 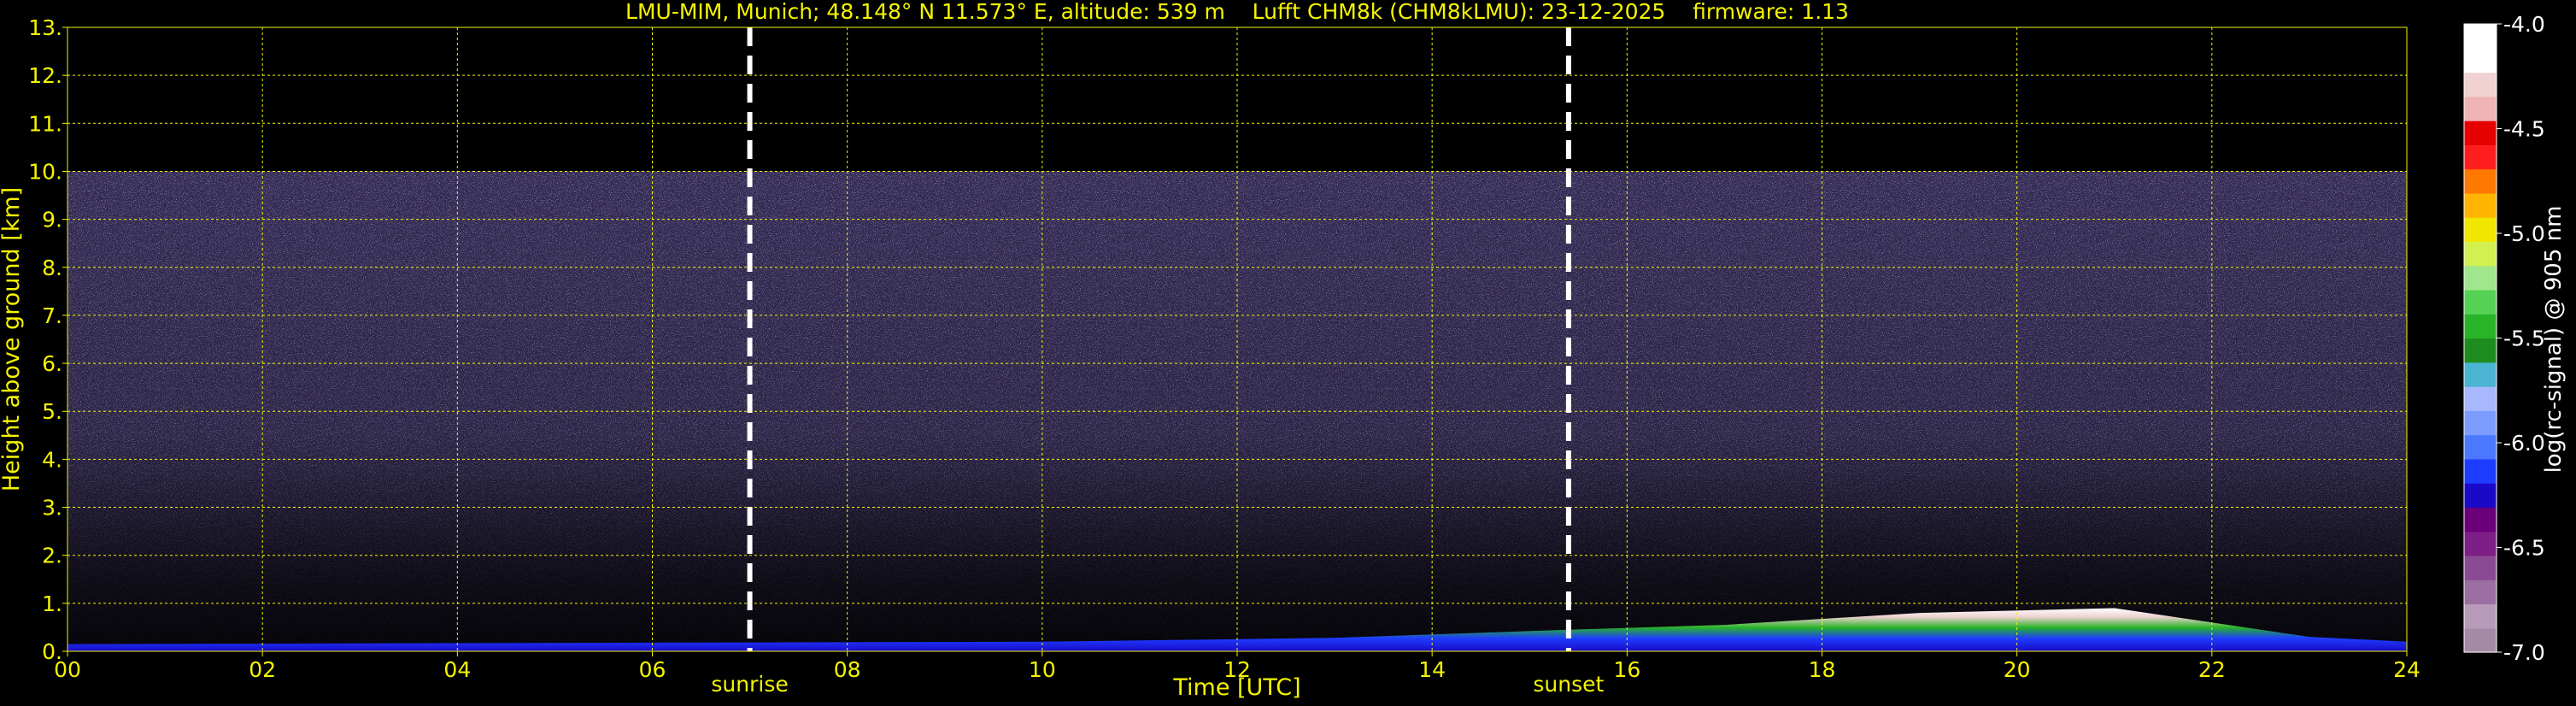 I want to click on colorbar-tick-label: -5.0, so click(x=2524, y=233).